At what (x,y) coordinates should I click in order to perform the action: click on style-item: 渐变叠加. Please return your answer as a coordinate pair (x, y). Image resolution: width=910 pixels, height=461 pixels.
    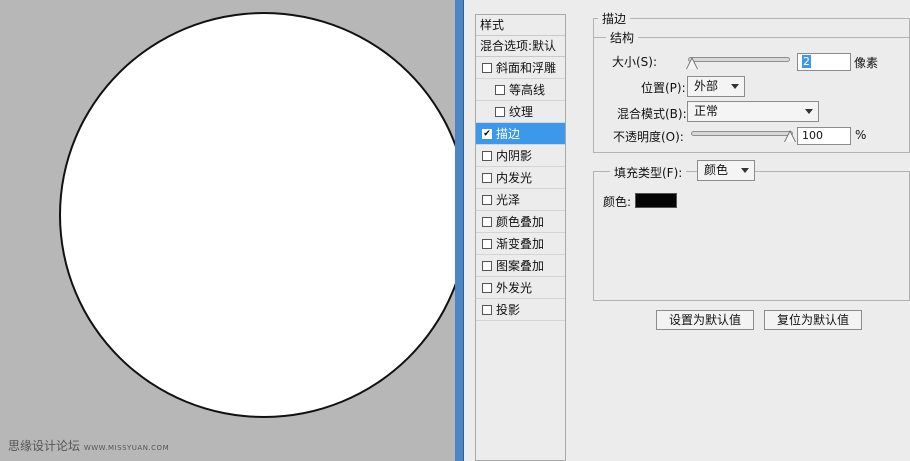
    Looking at the image, I should click on (520, 244).